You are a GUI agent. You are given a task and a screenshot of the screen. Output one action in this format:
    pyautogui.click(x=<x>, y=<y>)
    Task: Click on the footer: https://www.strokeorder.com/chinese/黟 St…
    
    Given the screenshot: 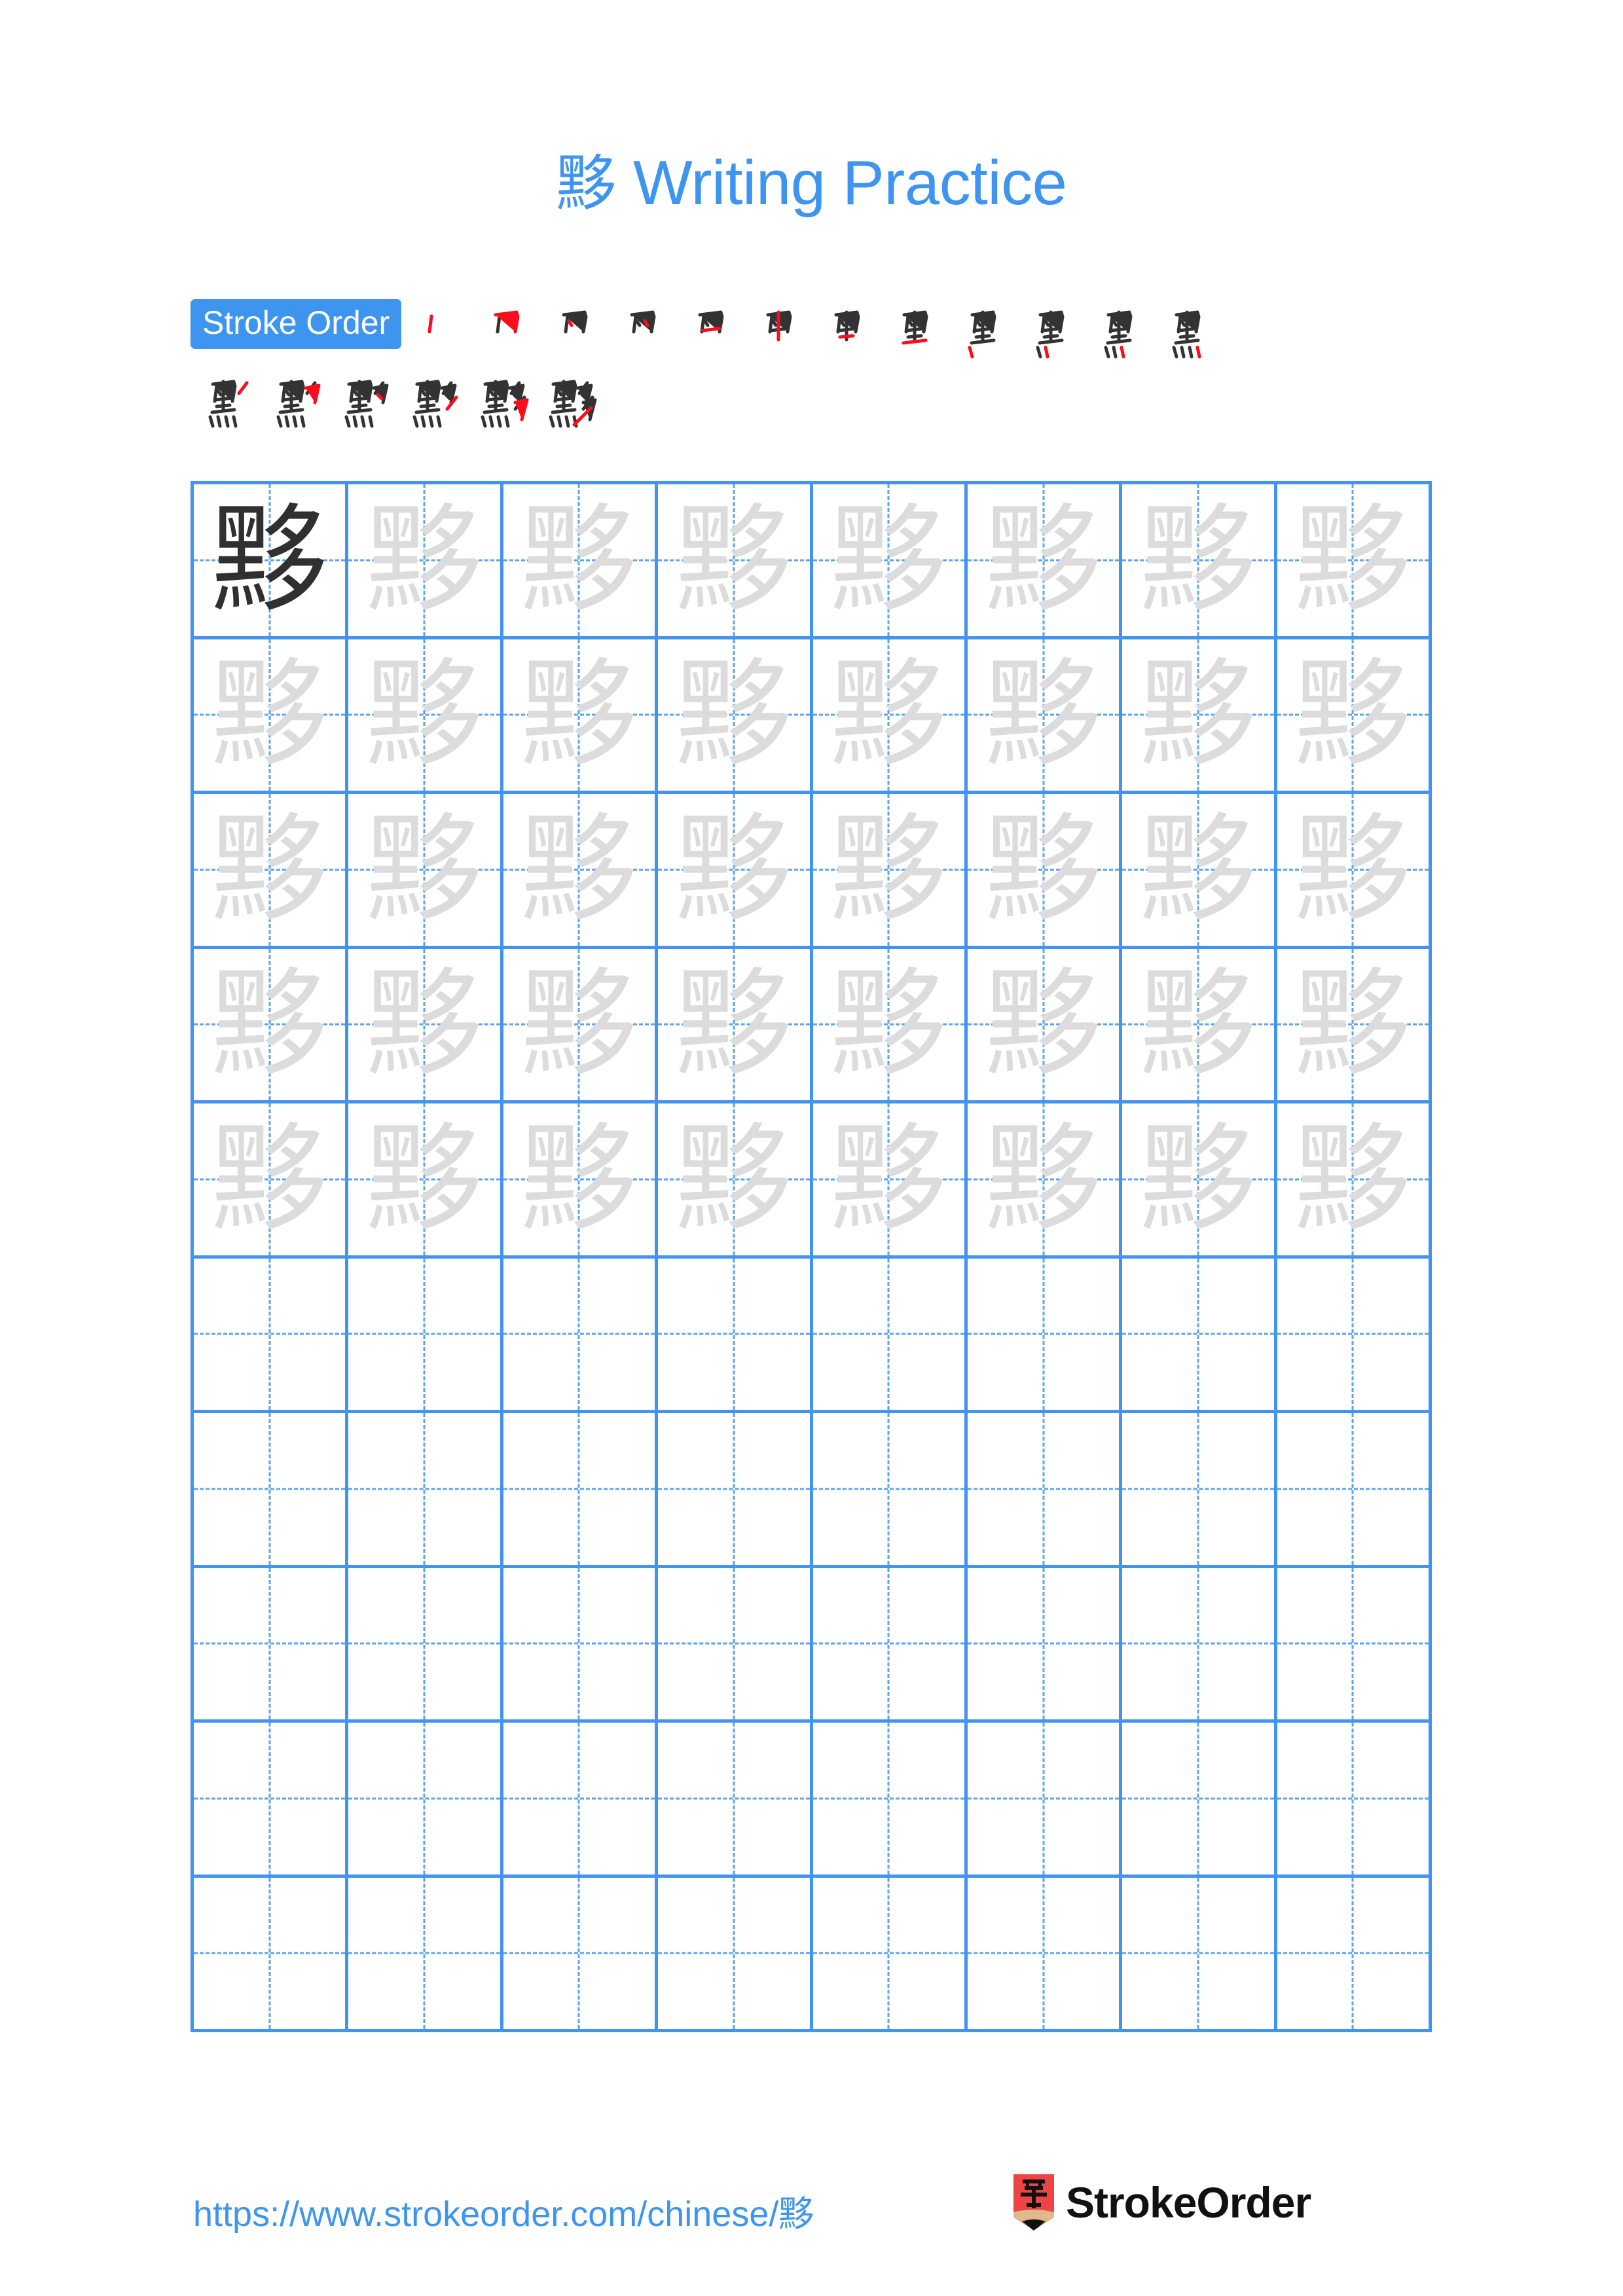 What is the action you would take?
    pyautogui.click(x=811, y=2219)
    